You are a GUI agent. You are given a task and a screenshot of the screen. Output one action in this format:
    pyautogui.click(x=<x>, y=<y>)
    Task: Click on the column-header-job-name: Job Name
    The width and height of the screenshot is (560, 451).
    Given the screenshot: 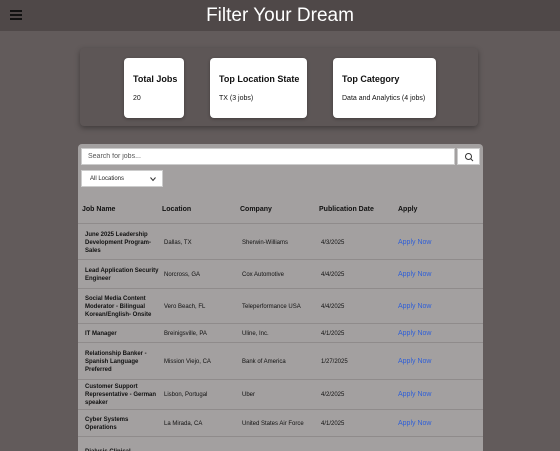 What is the action you would take?
    pyautogui.click(x=99, y=209)
    